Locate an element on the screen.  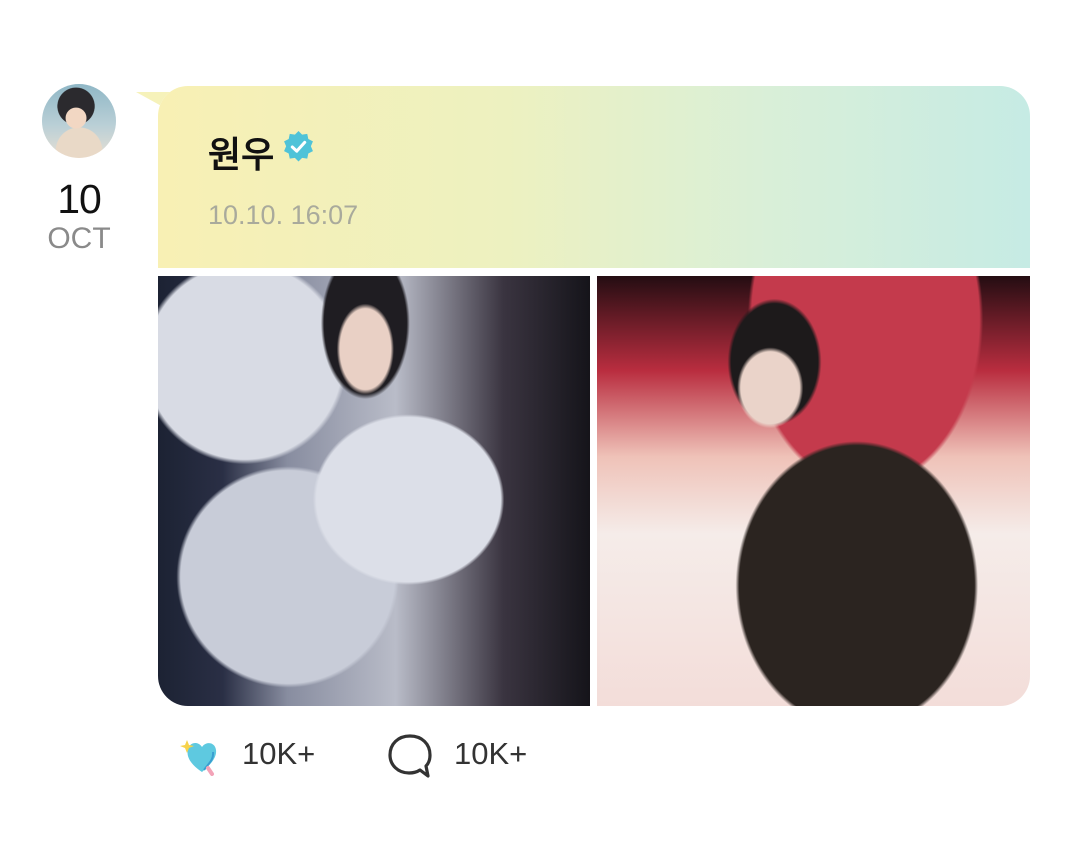
author-avatar is located at coordinates (79, 121).